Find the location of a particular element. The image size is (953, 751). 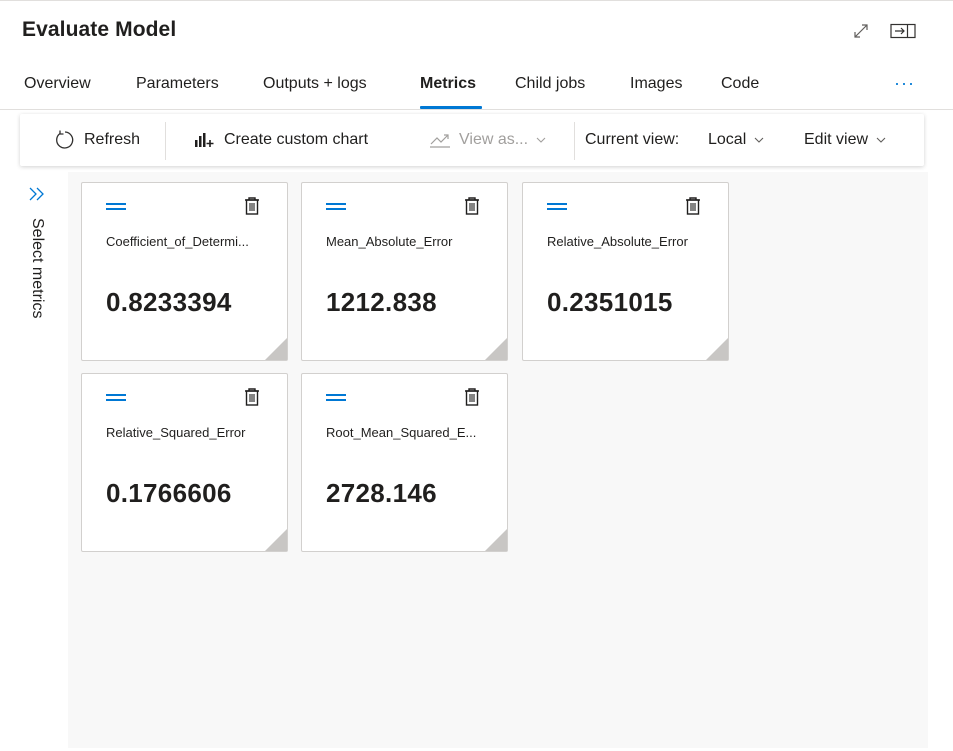

tab-outputs-logs: Outputs + logs is located at coordinates (315, 84).